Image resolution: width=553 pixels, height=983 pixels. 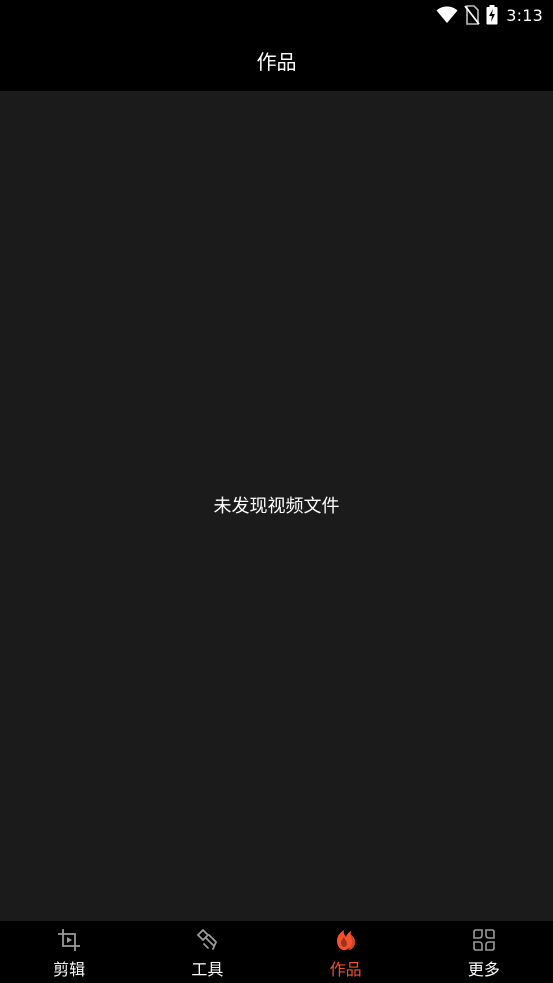 What do you see at coordinates (276, 15) in the screenshot?
I see `status-bar: 3:13` at bounding box center [276, 15].